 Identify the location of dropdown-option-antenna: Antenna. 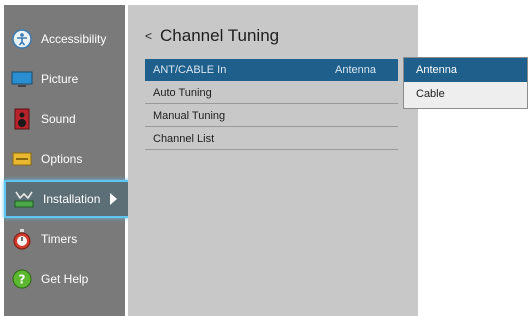
(465, 70).